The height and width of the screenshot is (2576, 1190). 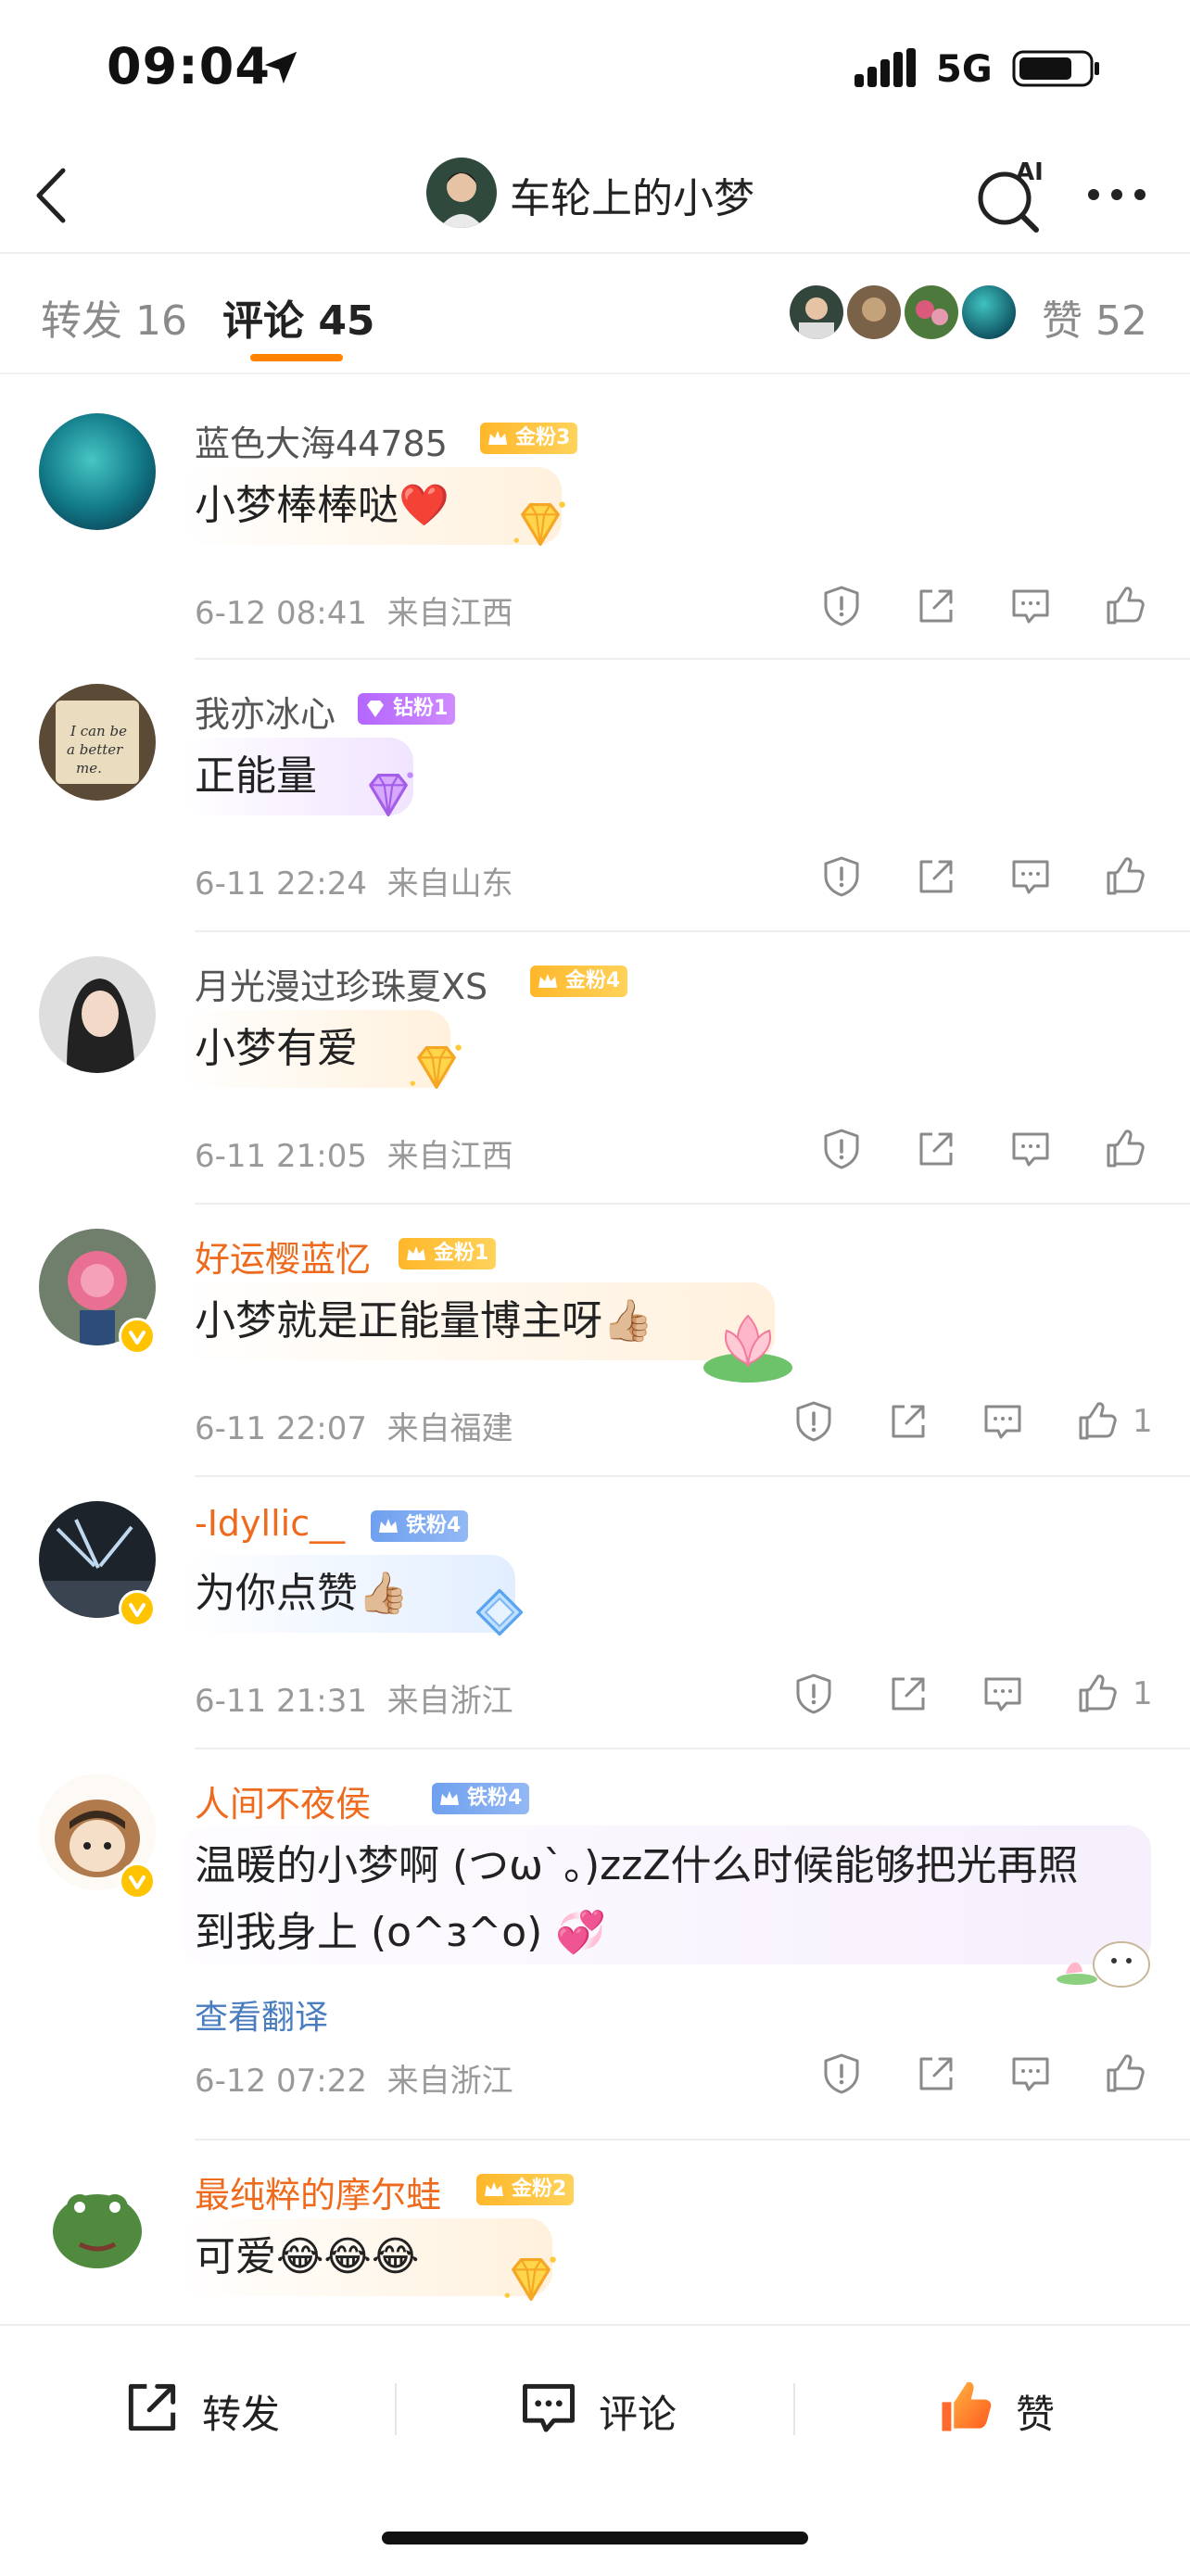 What do you see at coordinates (595, 2538) in the screenshot?
I see `home-indicator` at bounding box center [595, 2538].